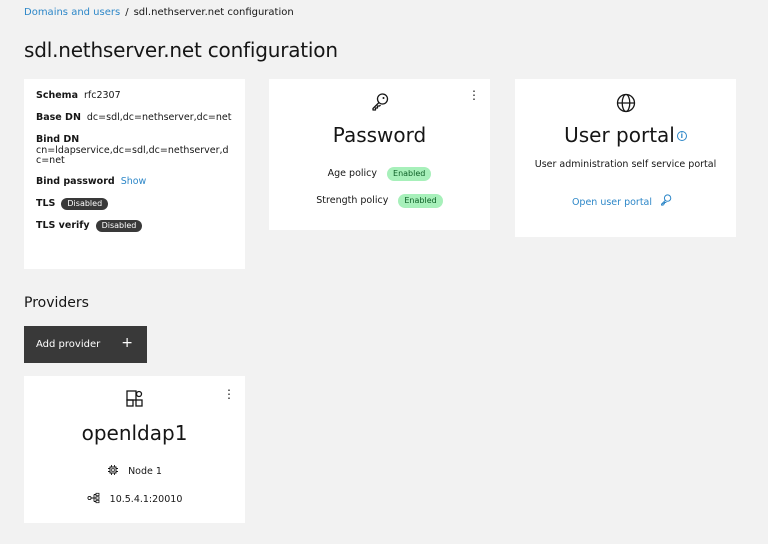 The width and height of the screenshot is (768, 544). Describe the element at coordinates (46, 203) in the screenshot. I see `tls-label: TLS` at that location.